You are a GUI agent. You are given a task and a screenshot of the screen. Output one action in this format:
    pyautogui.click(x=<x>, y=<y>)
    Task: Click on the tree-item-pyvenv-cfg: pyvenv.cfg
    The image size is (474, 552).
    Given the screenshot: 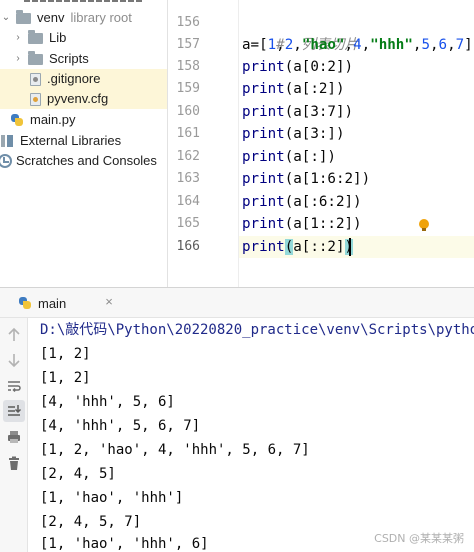 What is the action you would take?
    pyautogui.click(x=83, y=99)
    